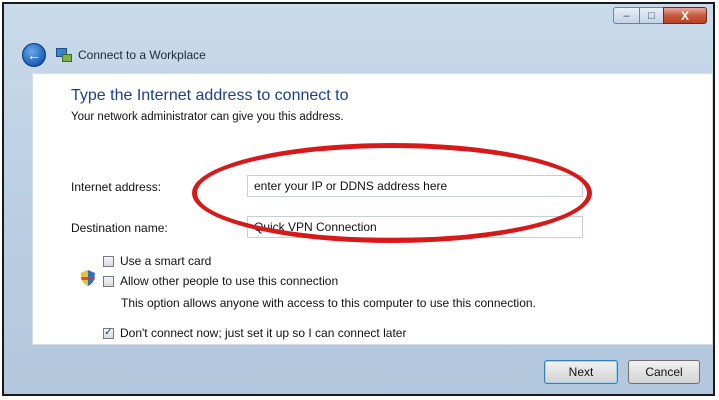 Image resolution: width=719 pixels, height=400 pixels. What do you see at coordinates (108, 281) in the screenshot?
I see `allow-others-checkbox` at bounding box center [108, 281].